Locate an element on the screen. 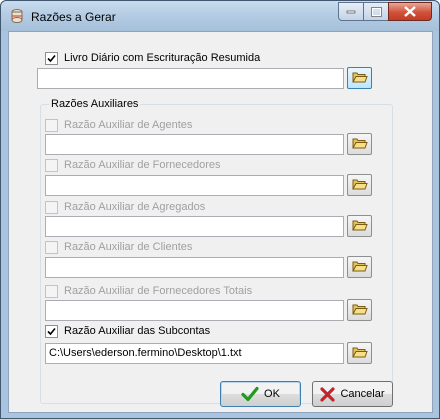 This screenshot has height=419, width=440. livro-diario-label: Livro Diário com Escrituração Resumida is located at coordinates (162, 58).